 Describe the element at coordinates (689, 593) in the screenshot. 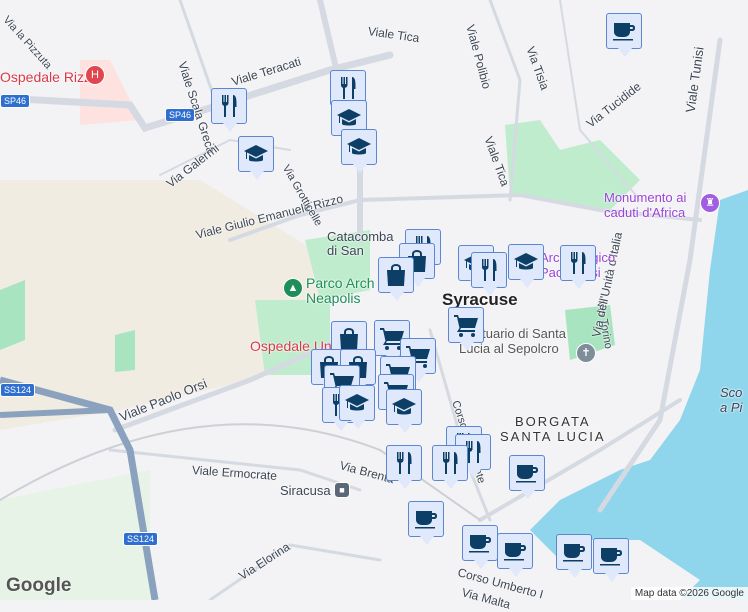

I see `map-attribution: Map data ©2026 Google` at that location.